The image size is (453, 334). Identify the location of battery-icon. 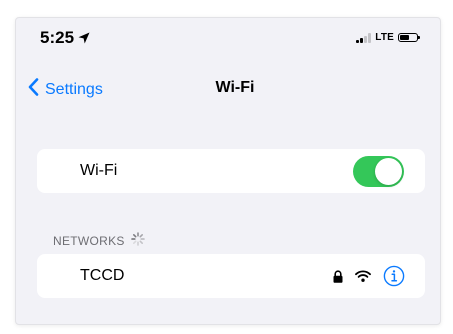
(409, 37).